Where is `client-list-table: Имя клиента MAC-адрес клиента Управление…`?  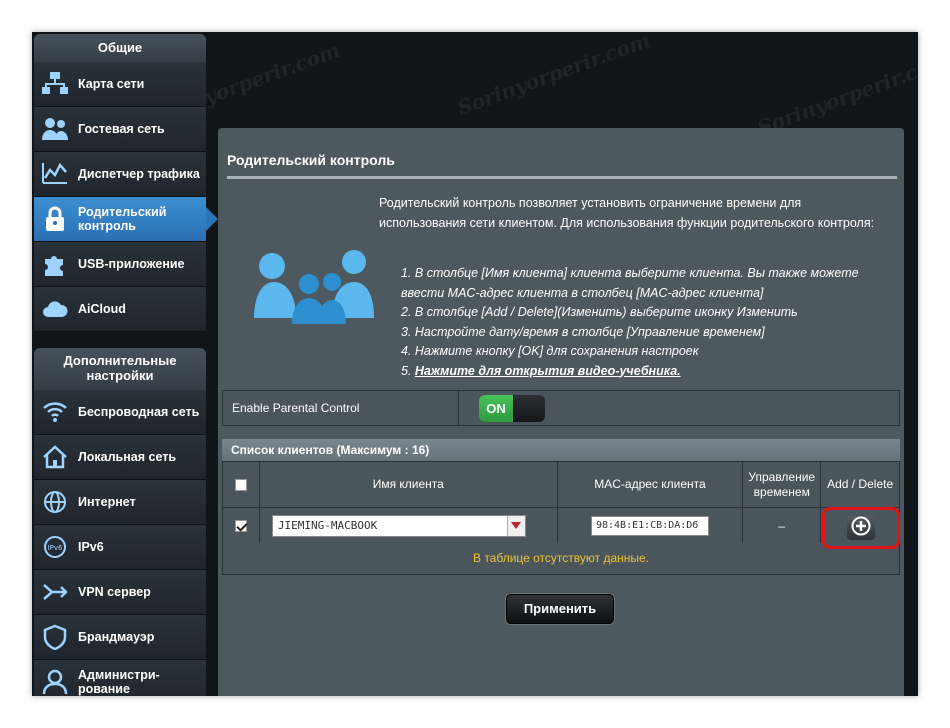 client-list-table: Имя клиента MAC-адрес клиента Управление… is located at coordinates (561, 502).